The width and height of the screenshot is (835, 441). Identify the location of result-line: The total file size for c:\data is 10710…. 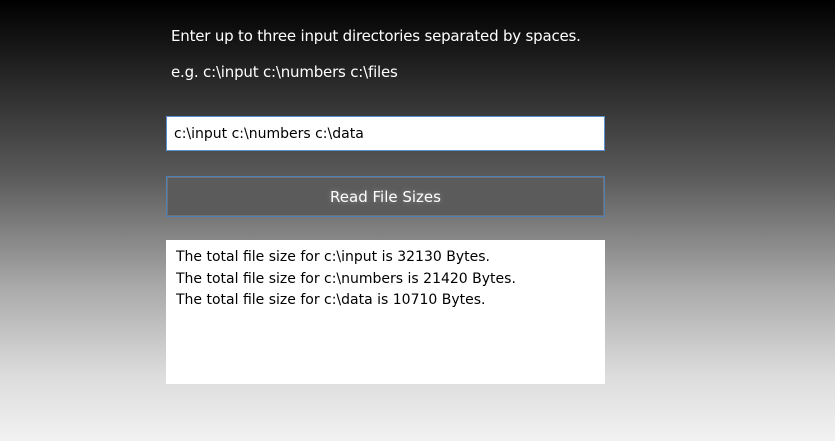
(331, 300).